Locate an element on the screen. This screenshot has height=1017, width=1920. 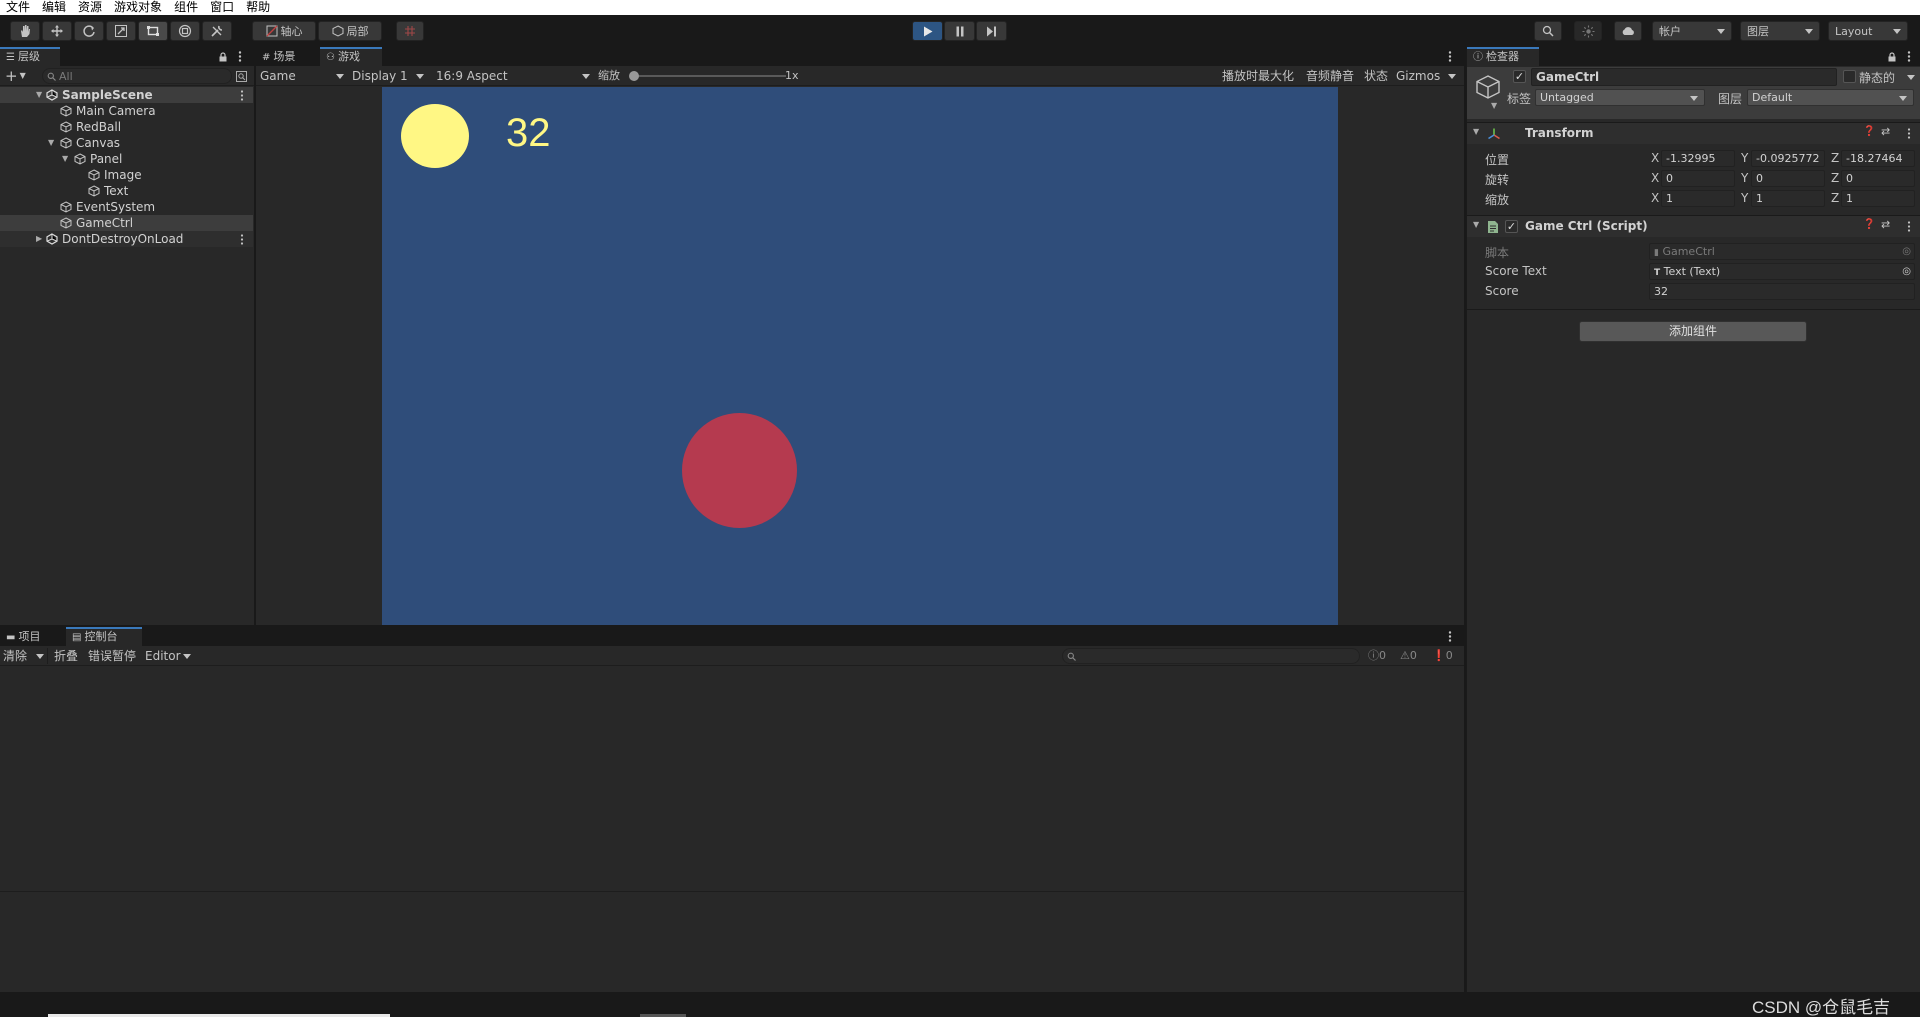
clear-options-icon is located at coordinates (40, 656).